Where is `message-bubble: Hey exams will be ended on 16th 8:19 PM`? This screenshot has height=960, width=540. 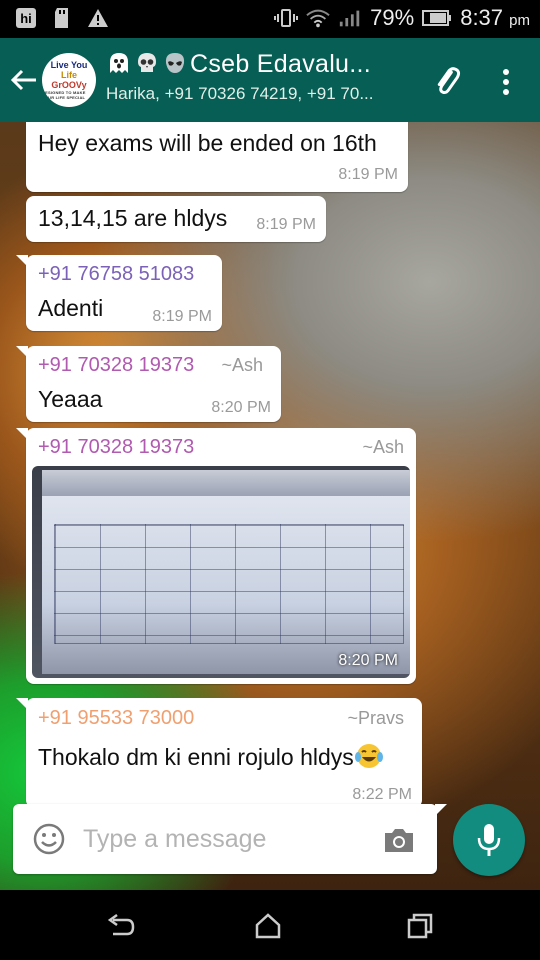
message-bubble: Hey exams will be ended on 16th 8:19 PM is located at coordinates (217, 157).